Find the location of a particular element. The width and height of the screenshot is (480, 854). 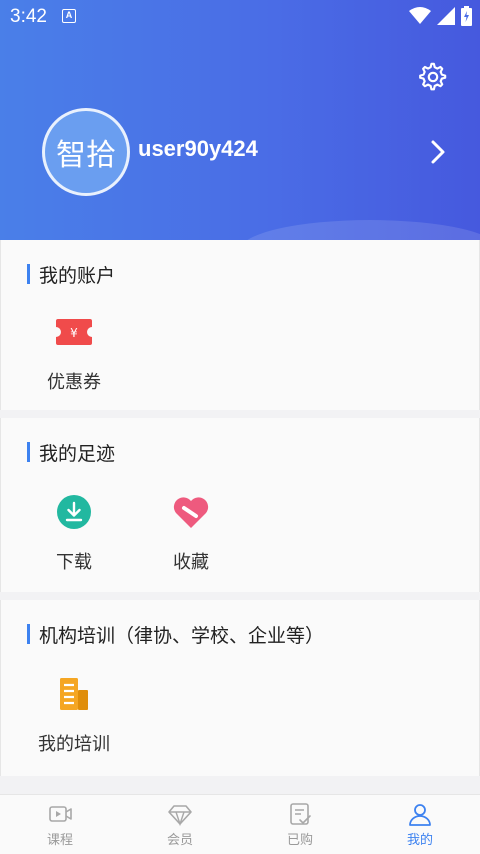

section-title-text: 我的足迹 is located at coordinates (77, 453).